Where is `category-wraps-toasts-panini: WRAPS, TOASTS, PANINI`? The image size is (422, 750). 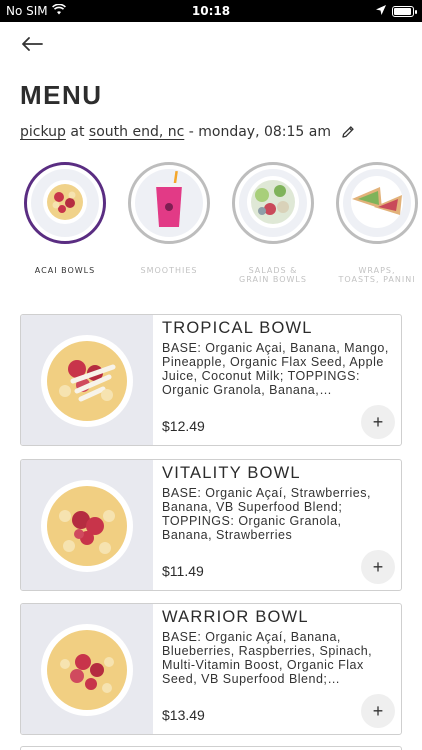
category-wraps-toasts-panini: WRAPS, TOASTS, PANINI is located at coordinates (377, 223).